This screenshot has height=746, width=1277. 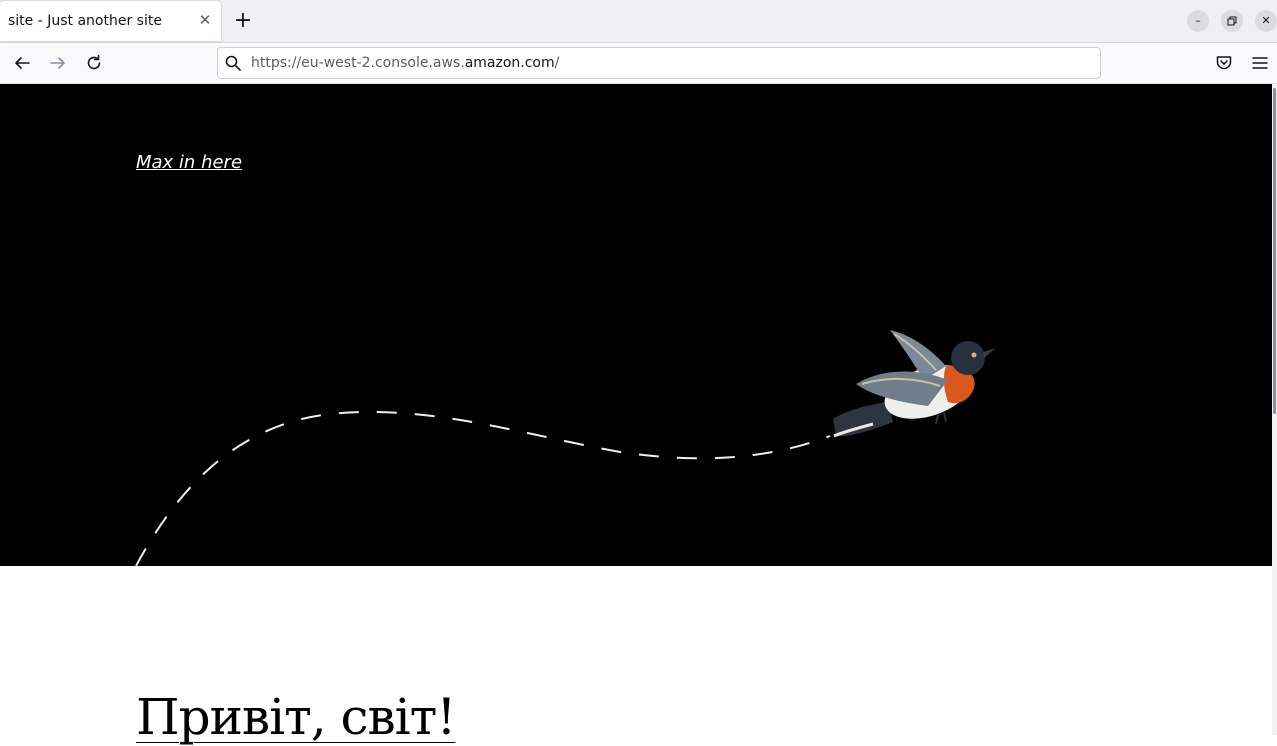 I want to click on minimize-icon: –, so click(x=1198, y=21).